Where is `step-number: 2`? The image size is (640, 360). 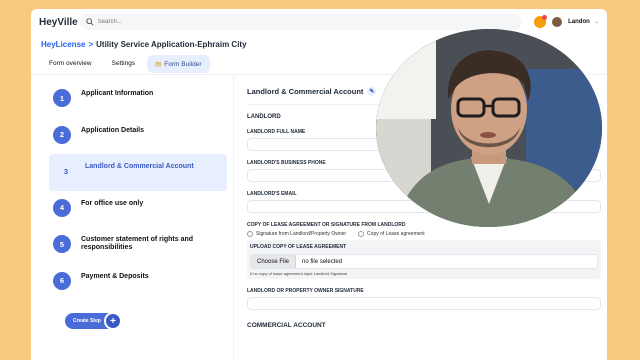
step-number: 2 is located at coordinates (62, 134).